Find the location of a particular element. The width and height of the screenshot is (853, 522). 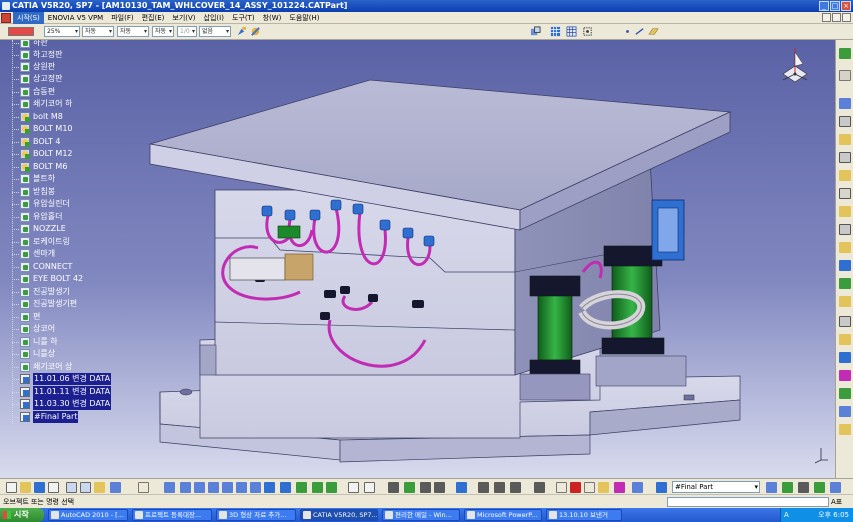

pattern-icon is located at coordinates (845, 375).